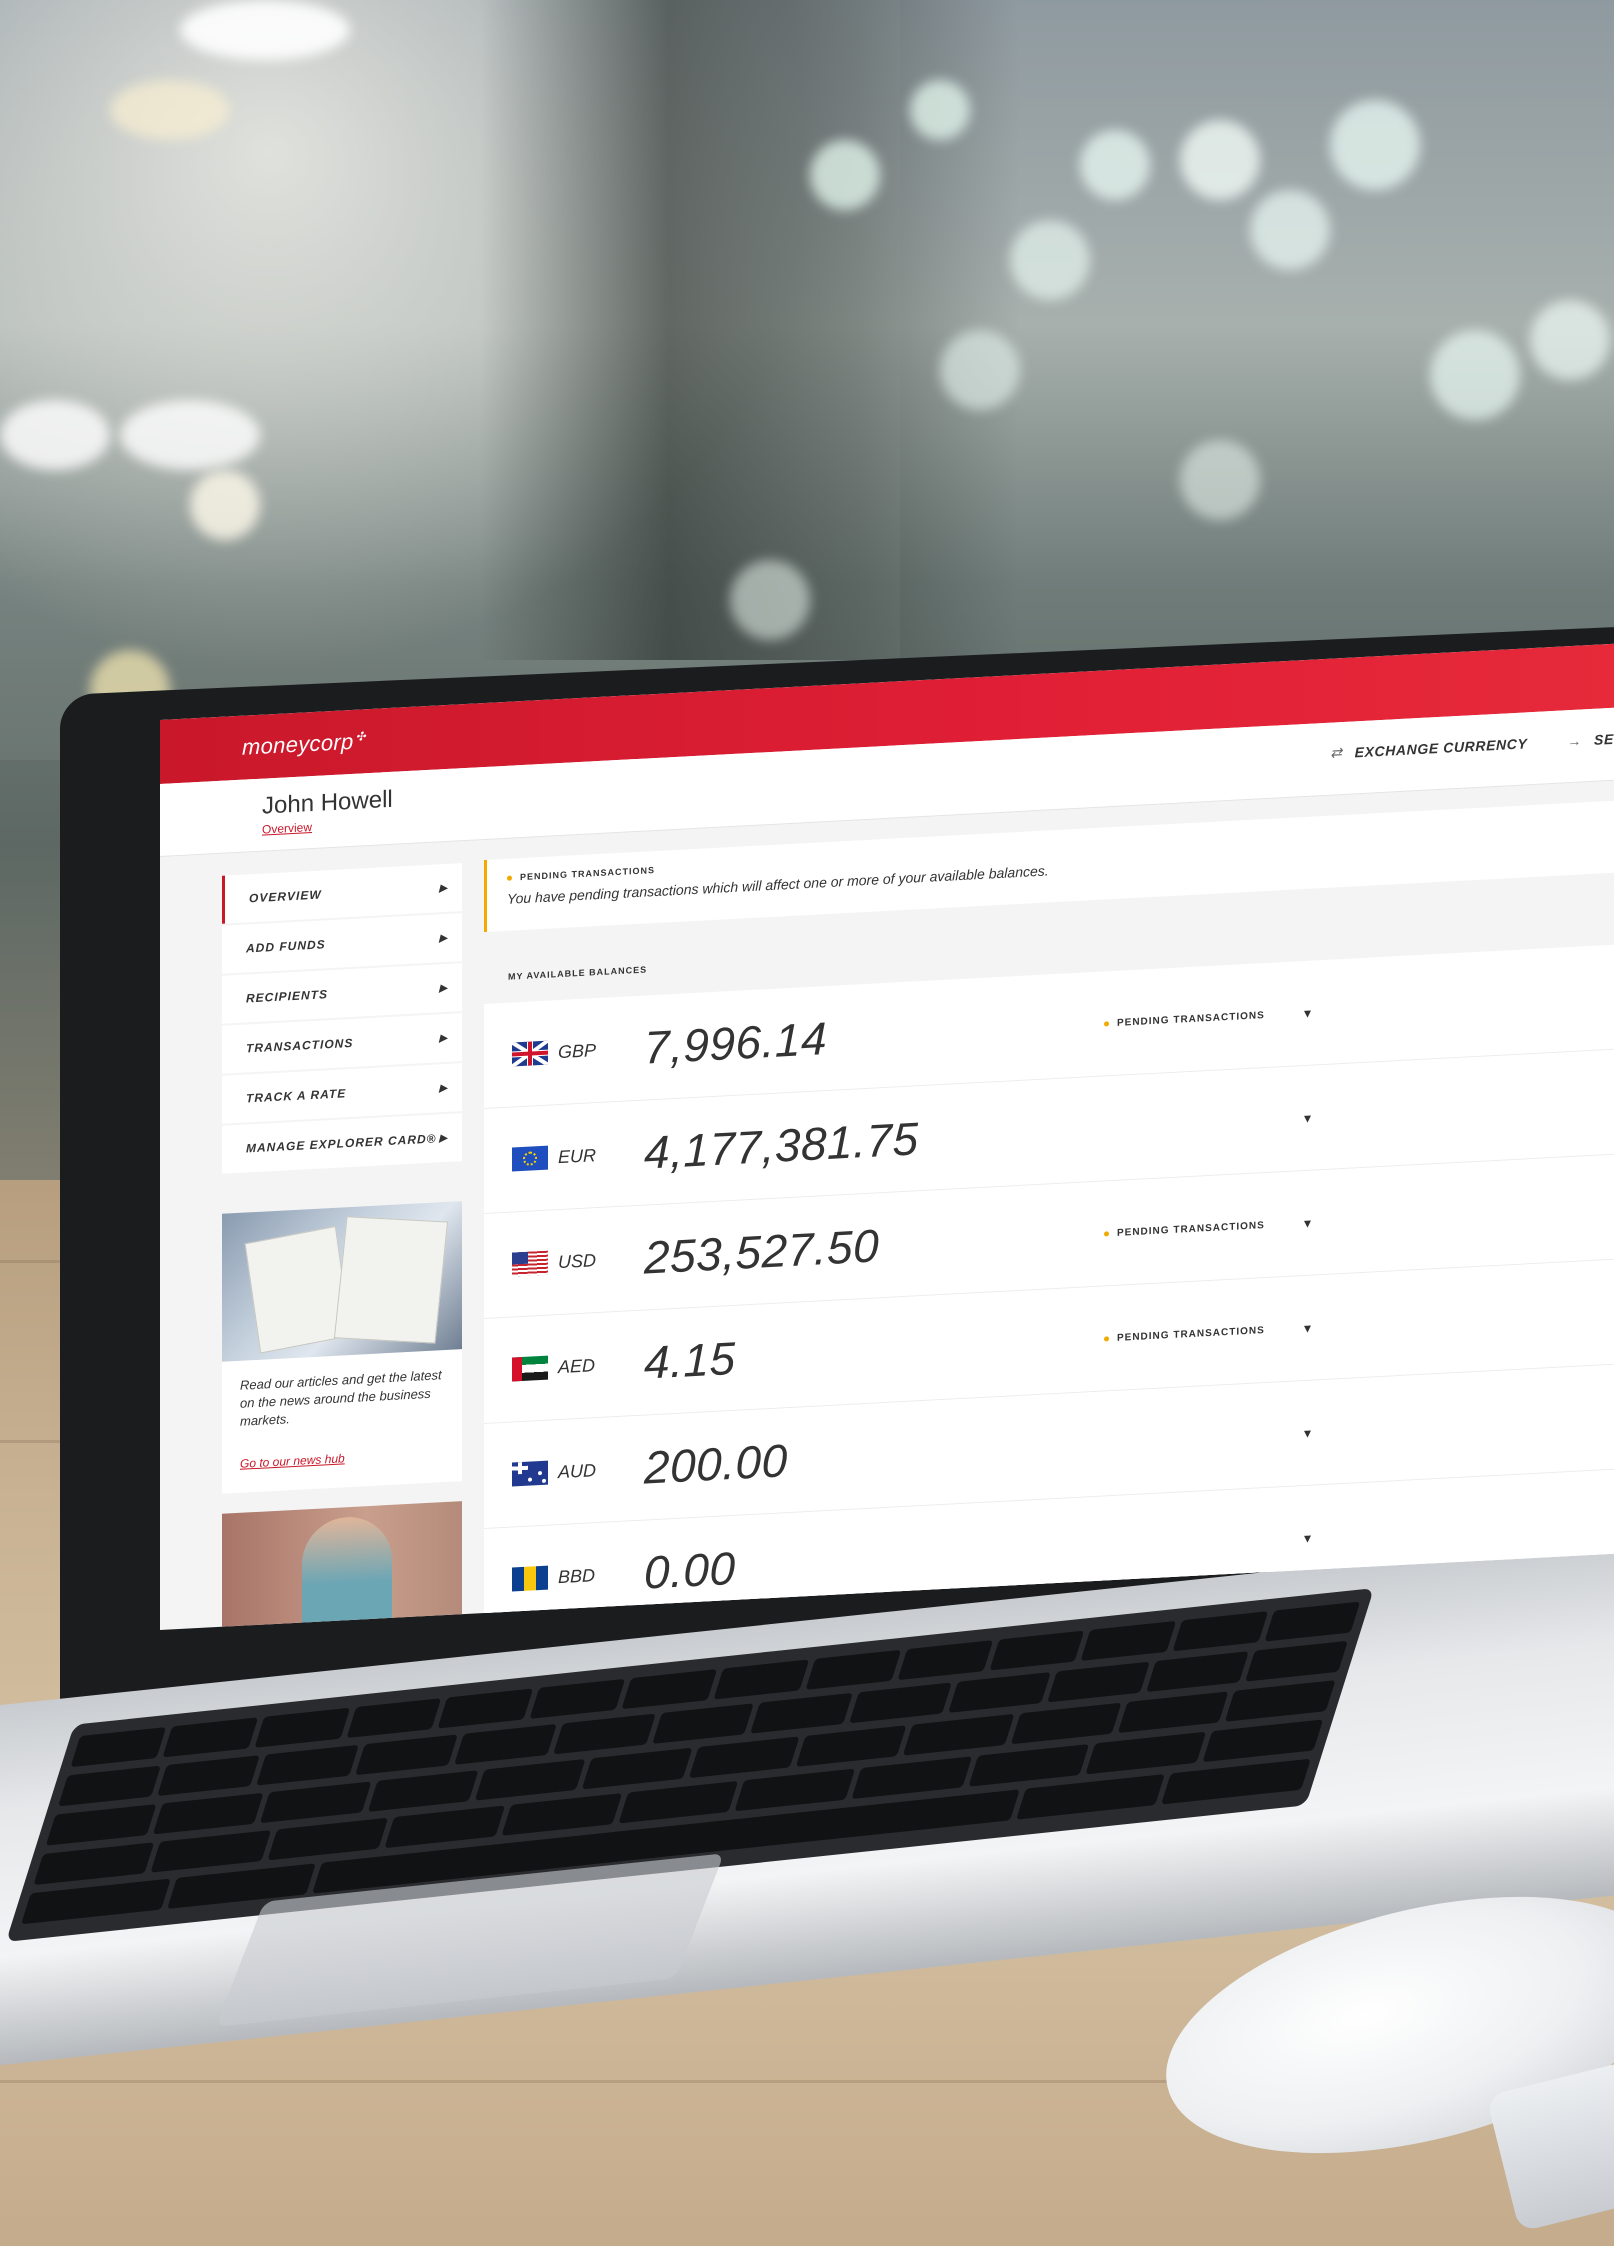 This screenshot has height=2246, width=1614. What do you see at coordinates (736, 1043) in the screenshot?
I see `balance-amount: 7,996.14` at bounding box center [736, 1043].